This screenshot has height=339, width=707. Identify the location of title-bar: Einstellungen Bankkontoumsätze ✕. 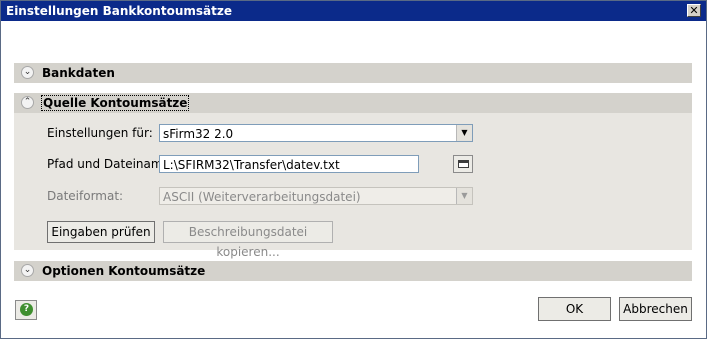
(353, 11).